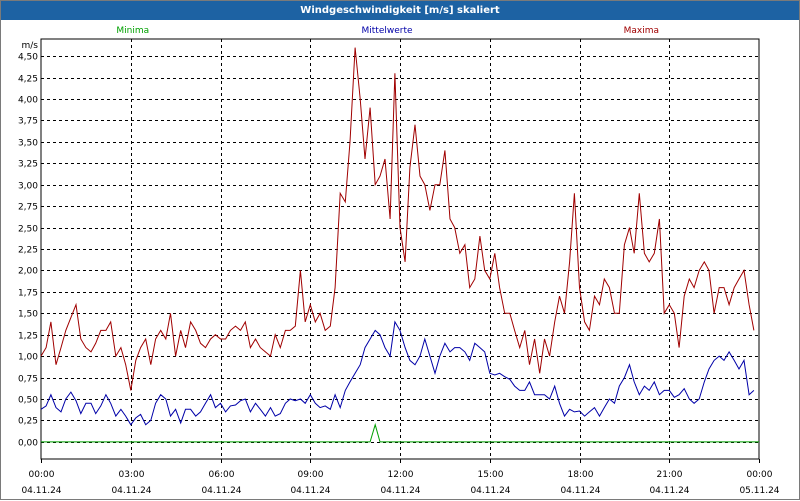 This screenshot has width=800, height=501. I want to click on y-tick-label: 4,50, so click(28, 58).